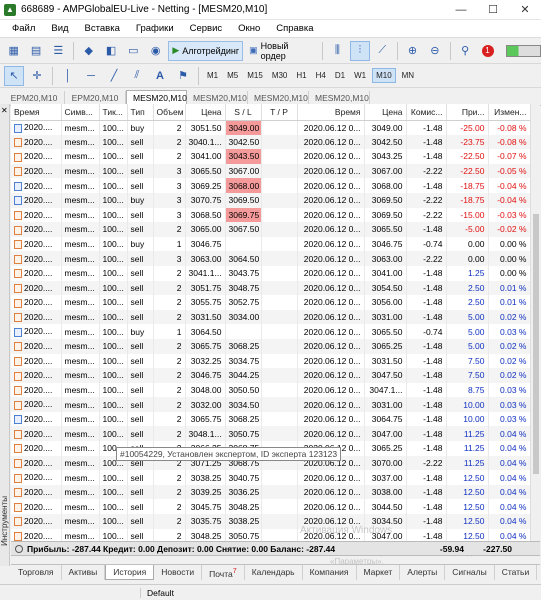 The image size is (541, 600). Describe the element at coordinates (232, 75) in the screenshot. I see `tf-m5: M5` at that location.